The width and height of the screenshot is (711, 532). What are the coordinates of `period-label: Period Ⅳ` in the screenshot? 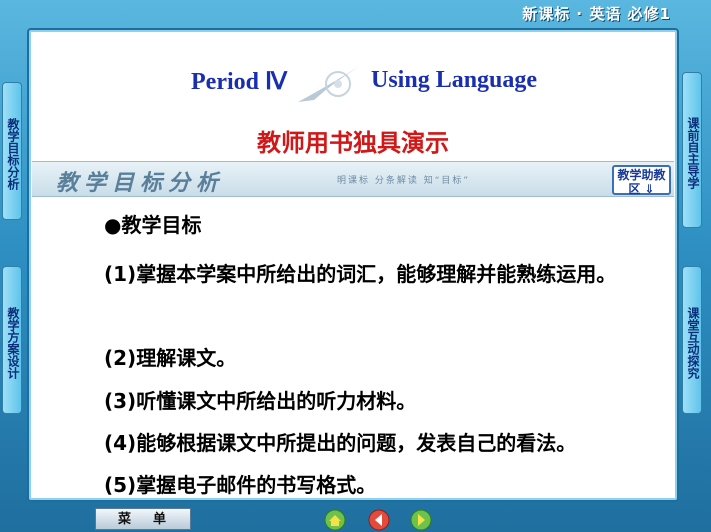 It's located at (239, 82).